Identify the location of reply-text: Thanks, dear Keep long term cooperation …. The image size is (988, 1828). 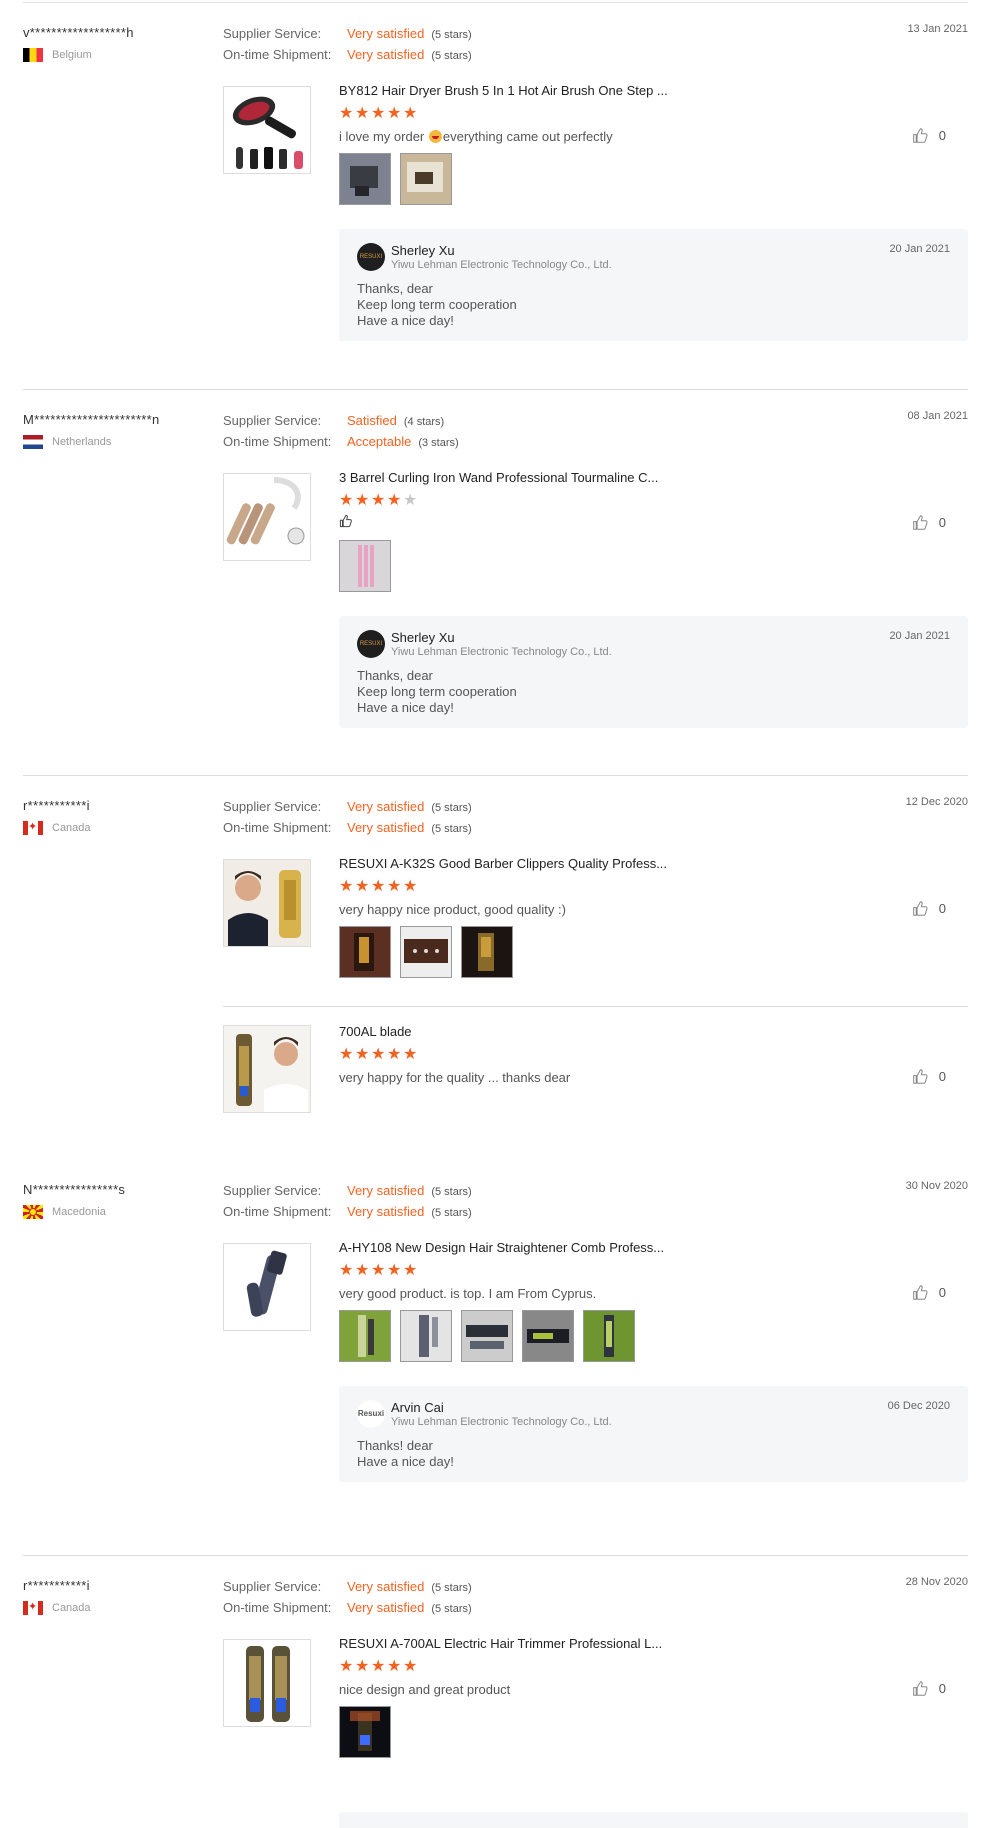
(437, 691).